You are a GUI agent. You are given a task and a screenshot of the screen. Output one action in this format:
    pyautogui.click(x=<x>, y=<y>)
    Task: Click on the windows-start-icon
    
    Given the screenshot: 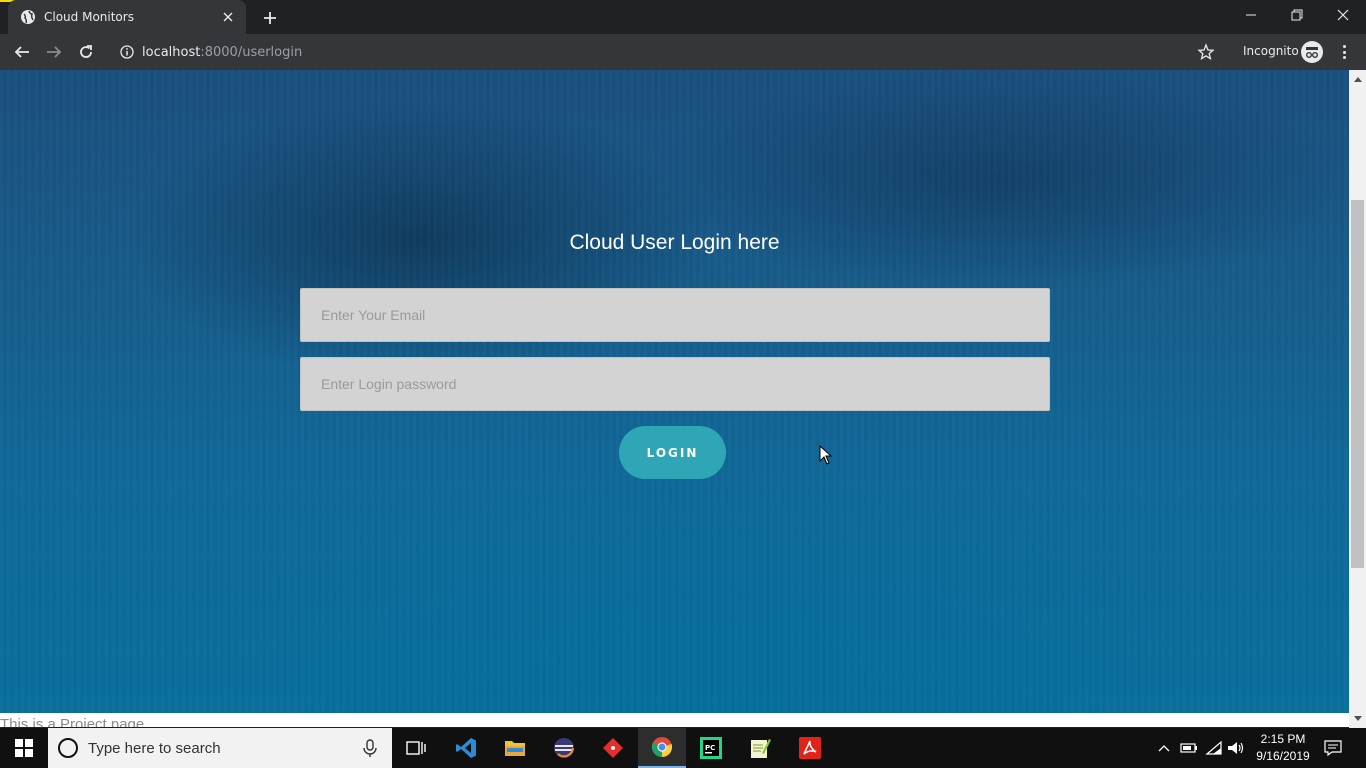 What is the action you would take?
    pyautogui.click(x=24, y=748)
    